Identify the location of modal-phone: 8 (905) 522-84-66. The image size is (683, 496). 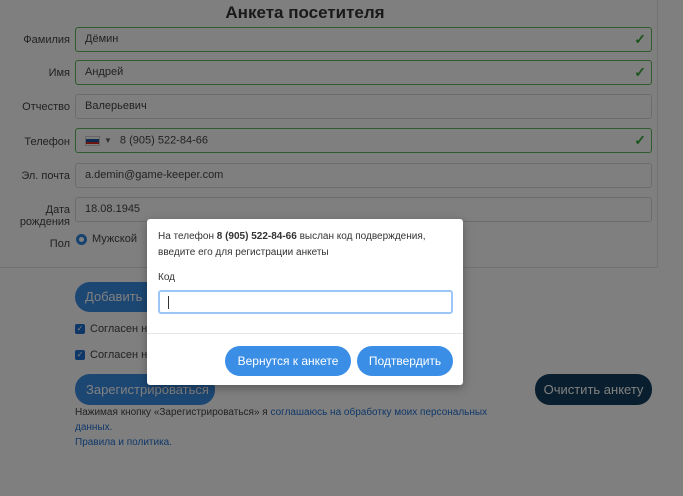
(256, 236).